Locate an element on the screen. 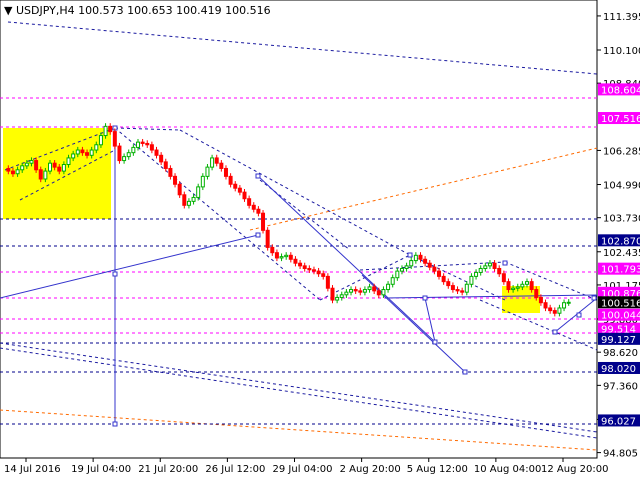 The width and height of the screenshot is (640, 480). price-label: 99.127 is located at coordinates (618, 340).